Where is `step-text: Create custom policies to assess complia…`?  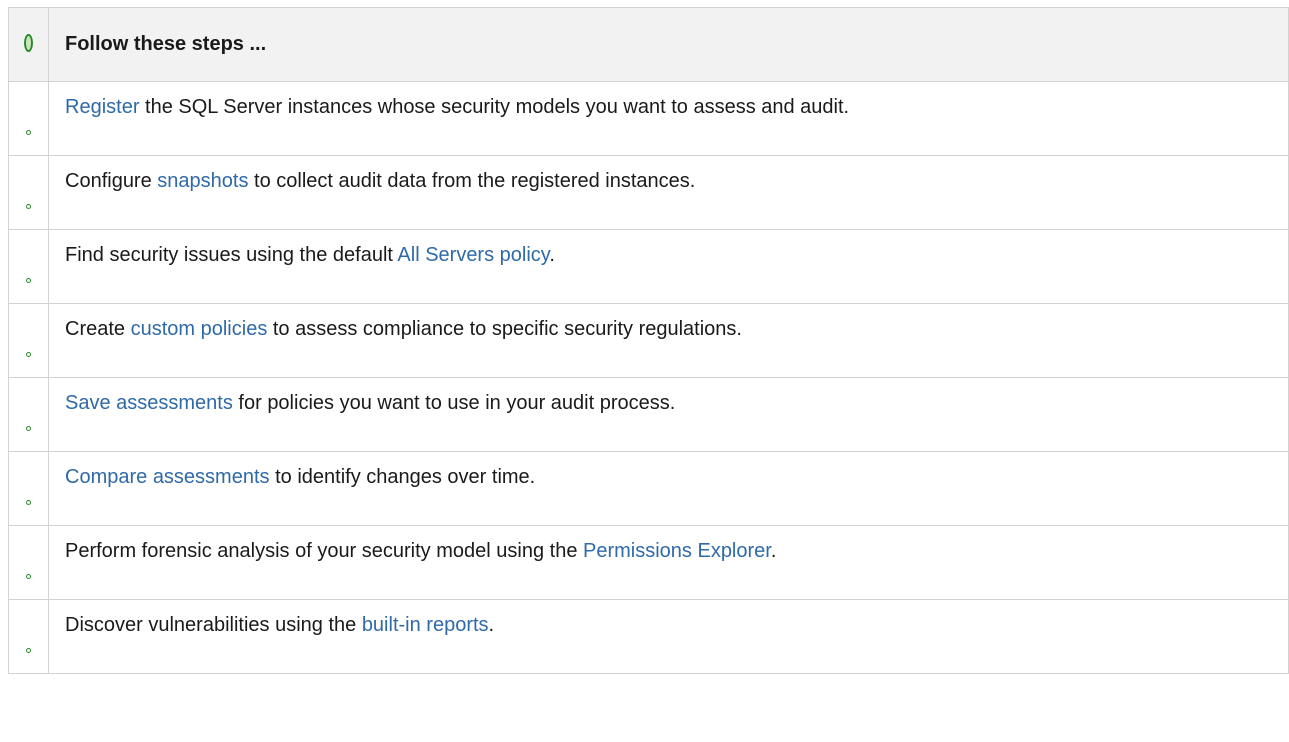 step-text: Create custom policies to assess complia… is located at coordinates (668, 340).